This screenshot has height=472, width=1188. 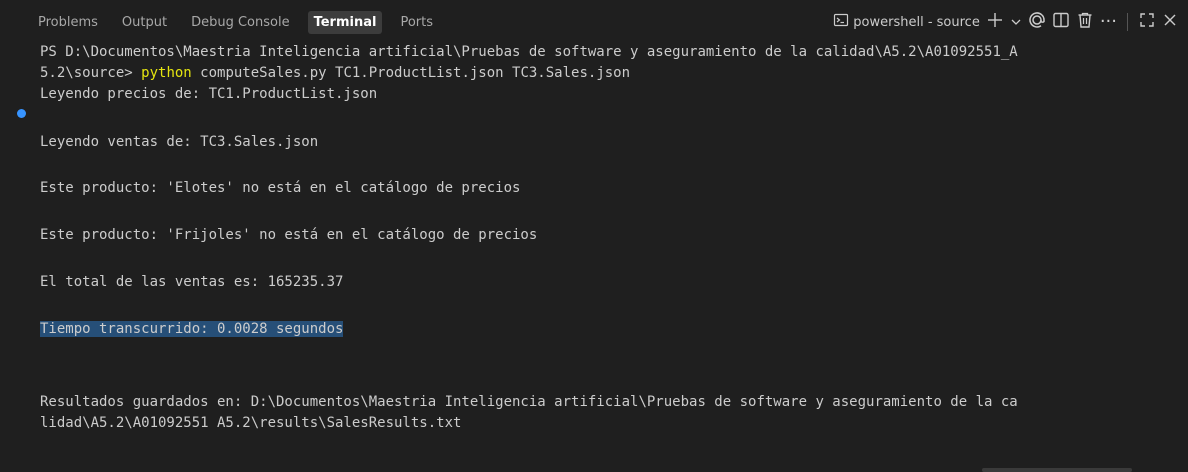 I want to click on new-terminal-button, so click(x=995, y=22).